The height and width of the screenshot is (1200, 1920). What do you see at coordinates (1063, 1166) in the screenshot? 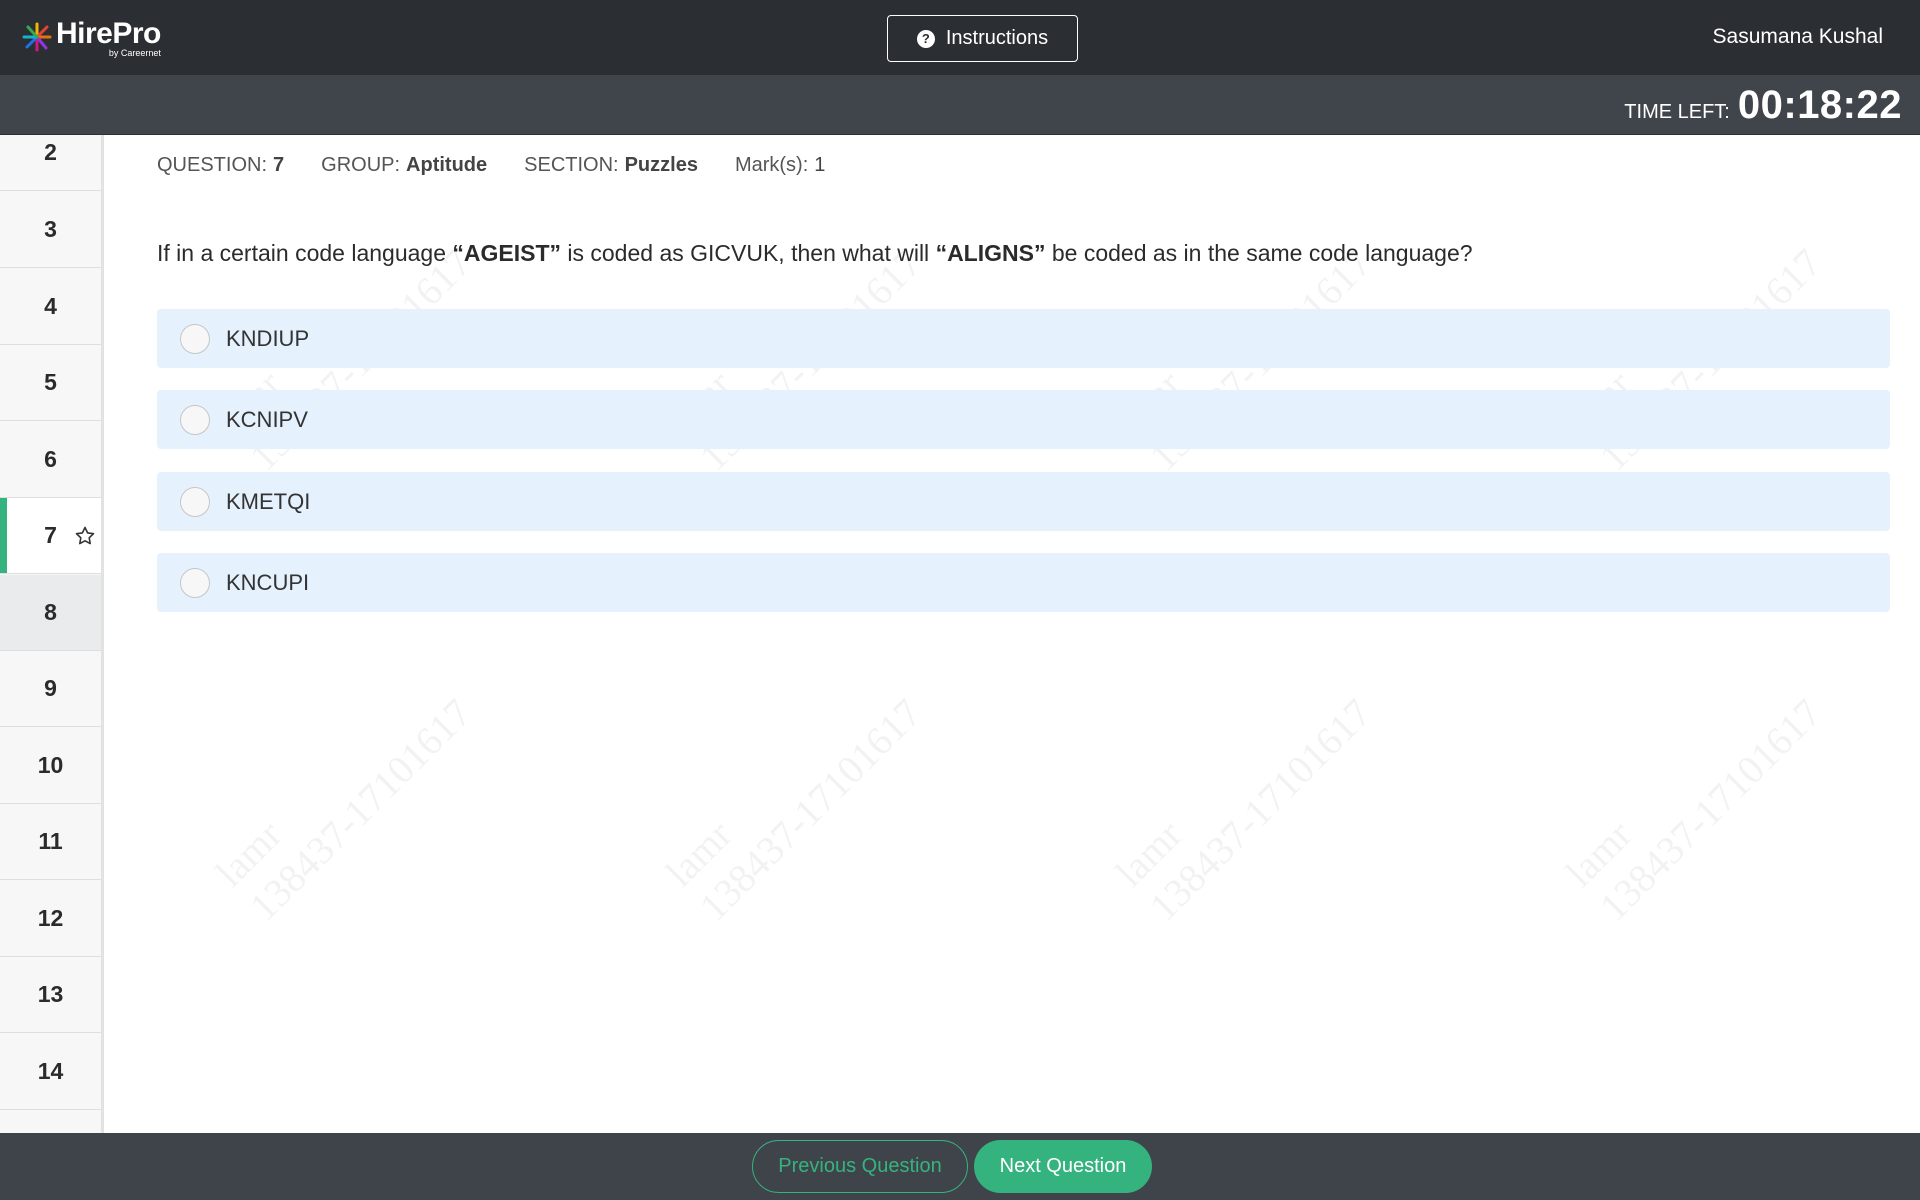
I see `next-question-button: Next Question` at bounding box center [1063, 1166].